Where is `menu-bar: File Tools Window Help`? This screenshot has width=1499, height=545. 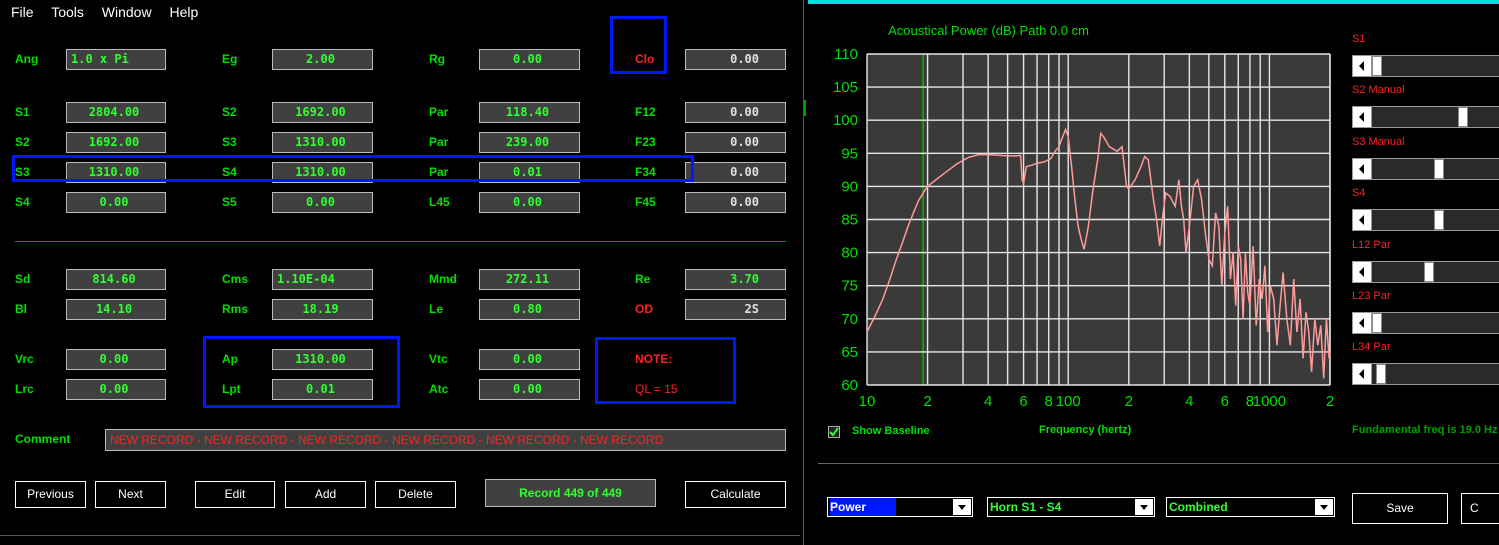
menu-bar: File Tools Window Help is located at coordinates (111, 12).